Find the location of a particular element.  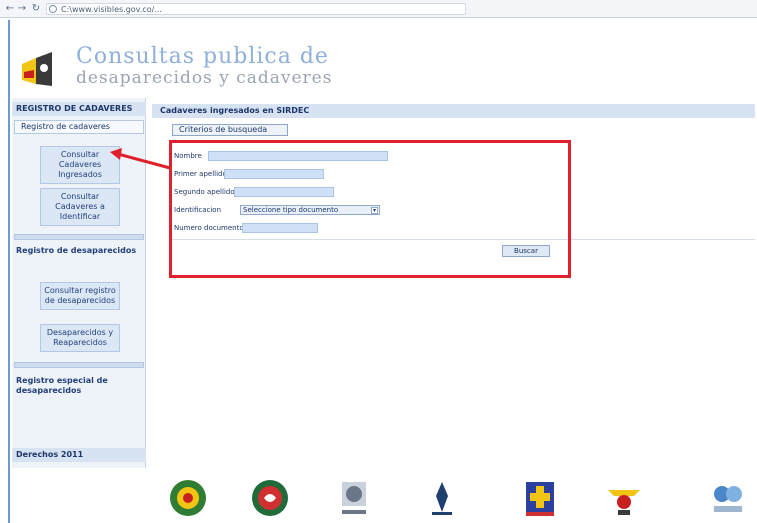

ombudsman-logo is located at coordinates (540, 499).